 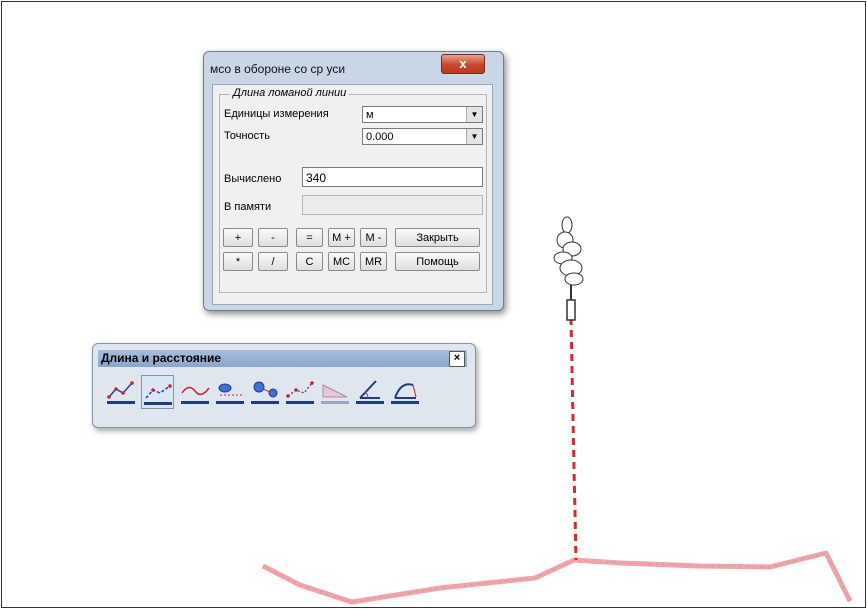 What do you see at coordinates (273, 261) in the screenshot?
I see `divide-button: /` at bounding box center [273, 261].